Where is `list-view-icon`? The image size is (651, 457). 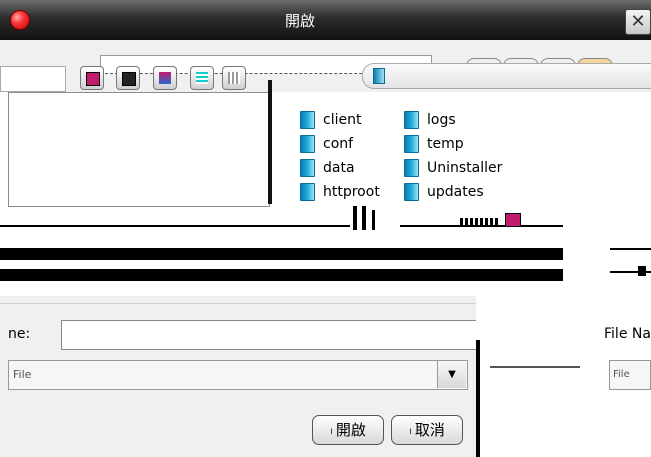 list-view-icon is located at coordinates (202, 78).